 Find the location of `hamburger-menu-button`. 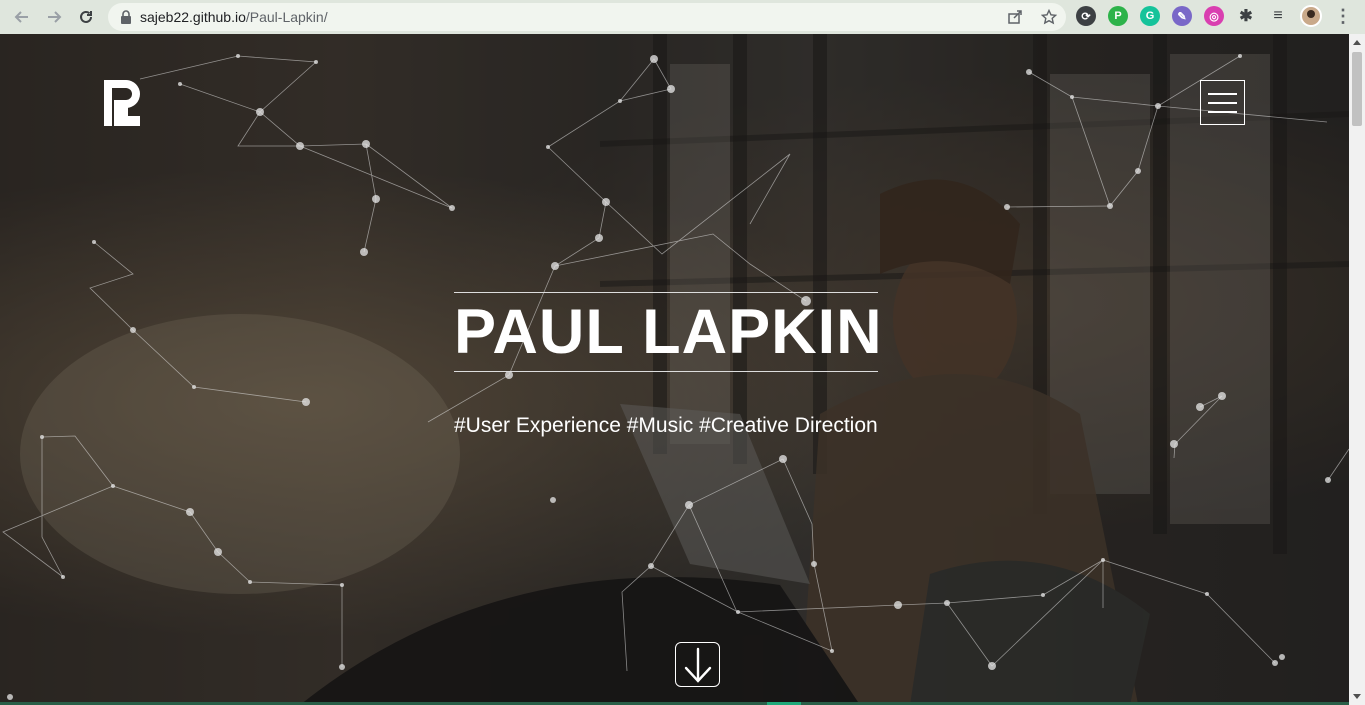

hamburger-menu-button is located at coordinates (1222, 102).